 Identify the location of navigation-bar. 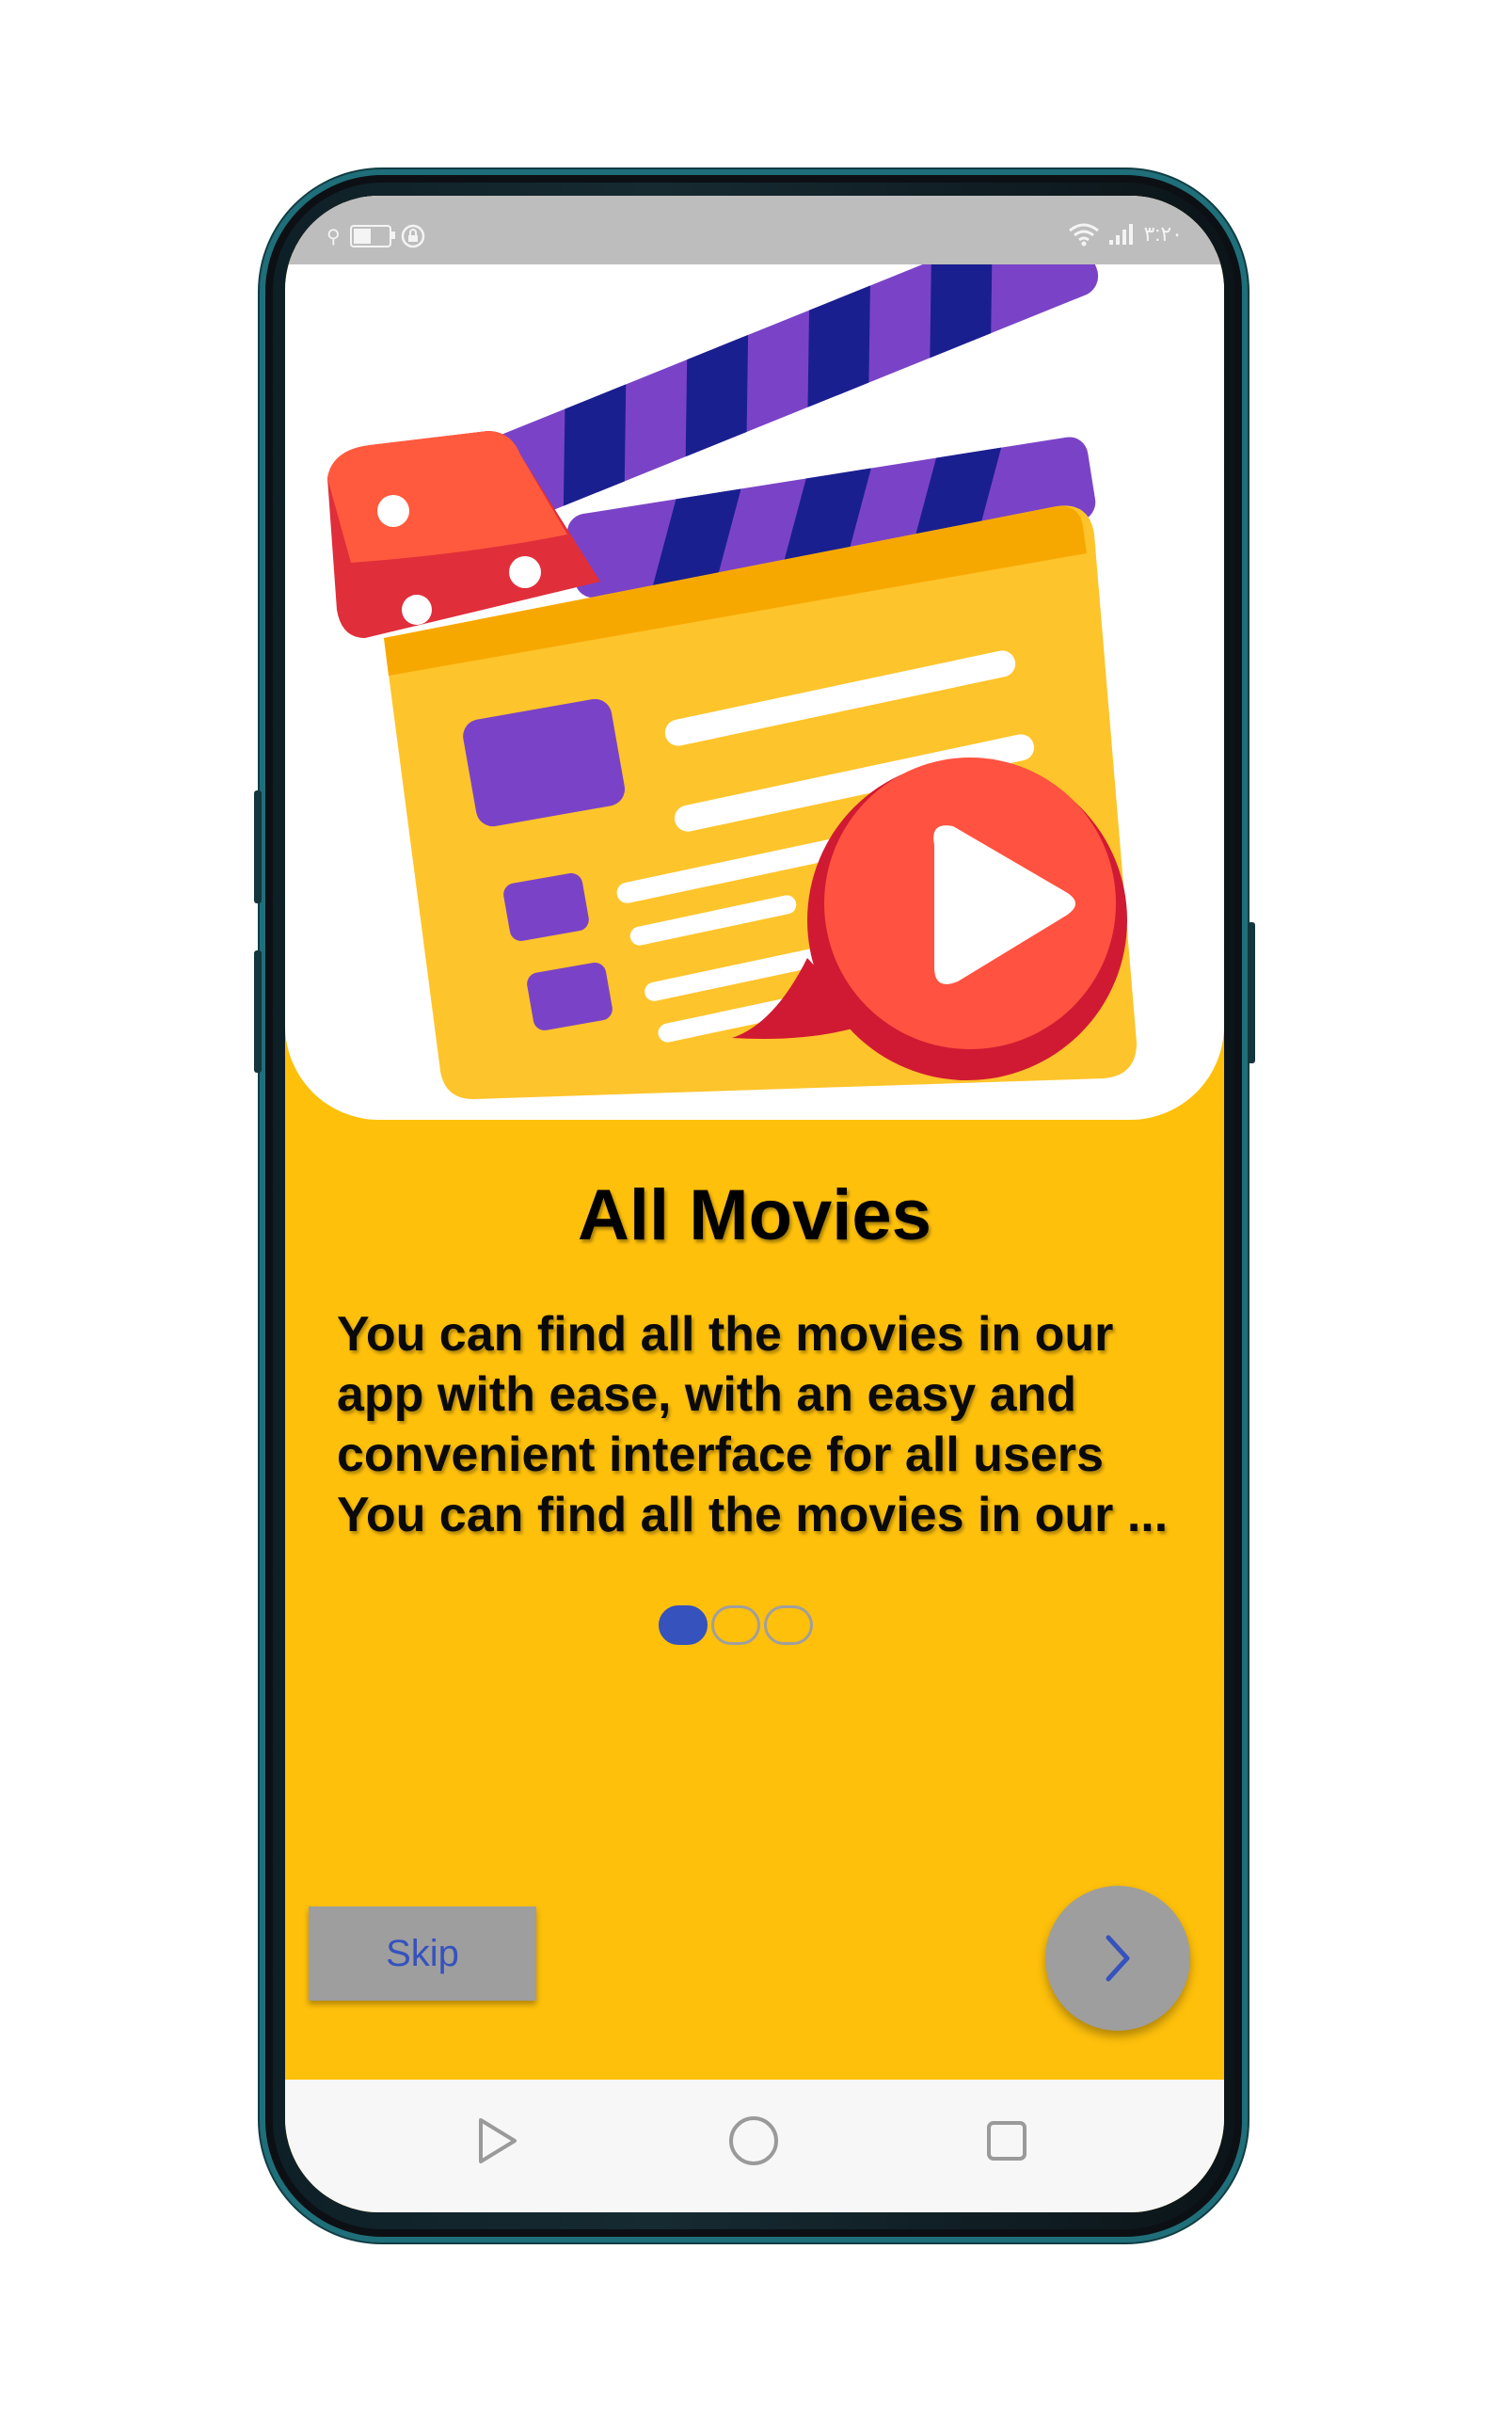
(754, 2146).